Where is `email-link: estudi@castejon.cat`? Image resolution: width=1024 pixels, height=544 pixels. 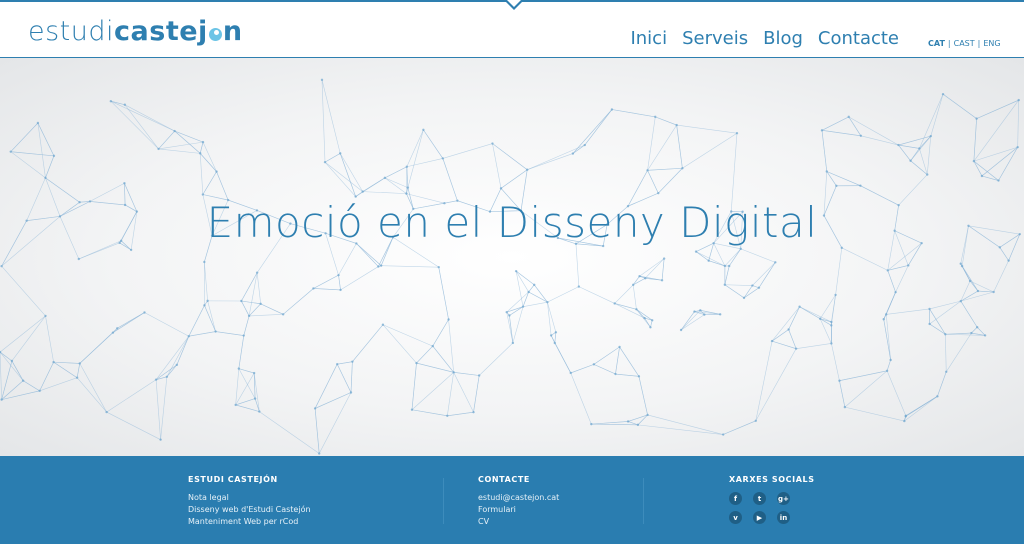
email-link: estudi@castejon.cat is located at coordinates (518, 498).